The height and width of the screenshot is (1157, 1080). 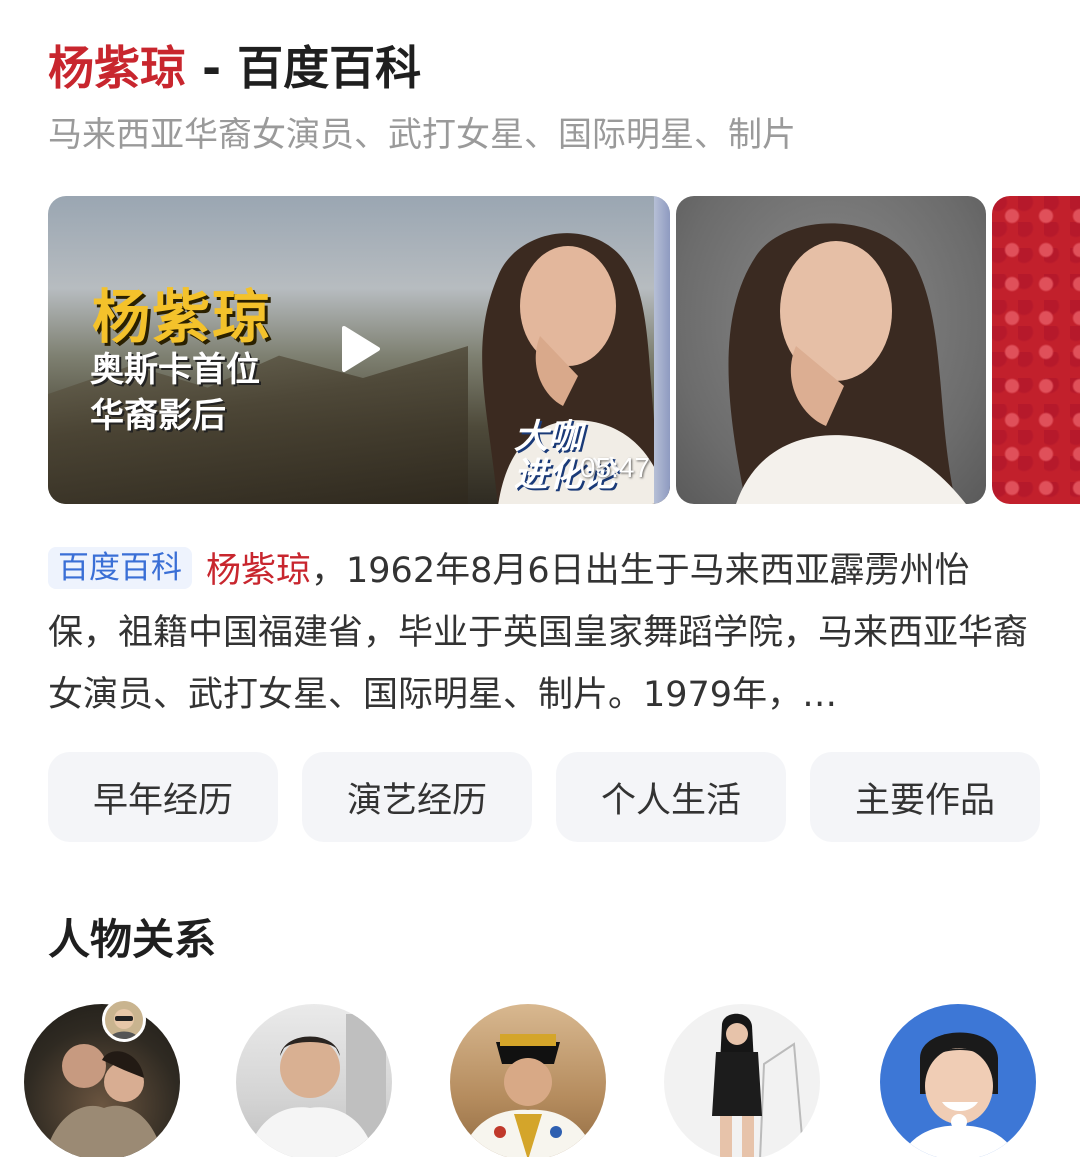 What do you see at coordinates (614, 467) in the screenshot?
I see `video-duration: 05:47` at bounding box center [614, 467].